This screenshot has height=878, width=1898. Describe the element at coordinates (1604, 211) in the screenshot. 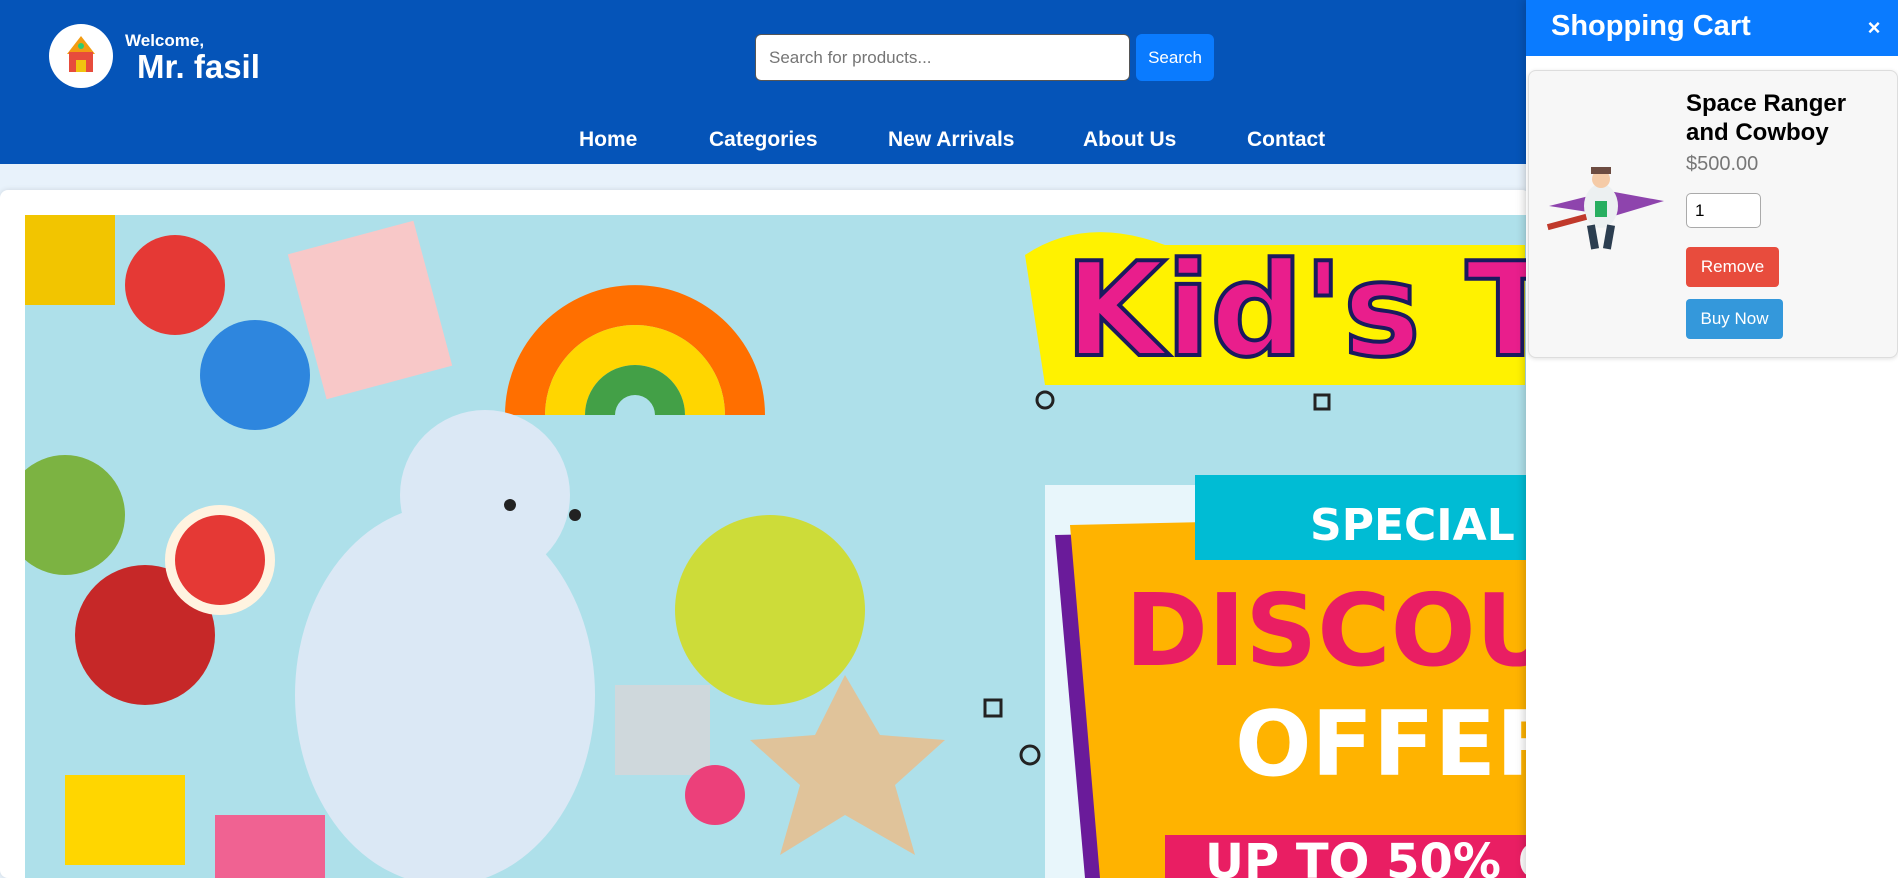

I see `product-image` at that location.